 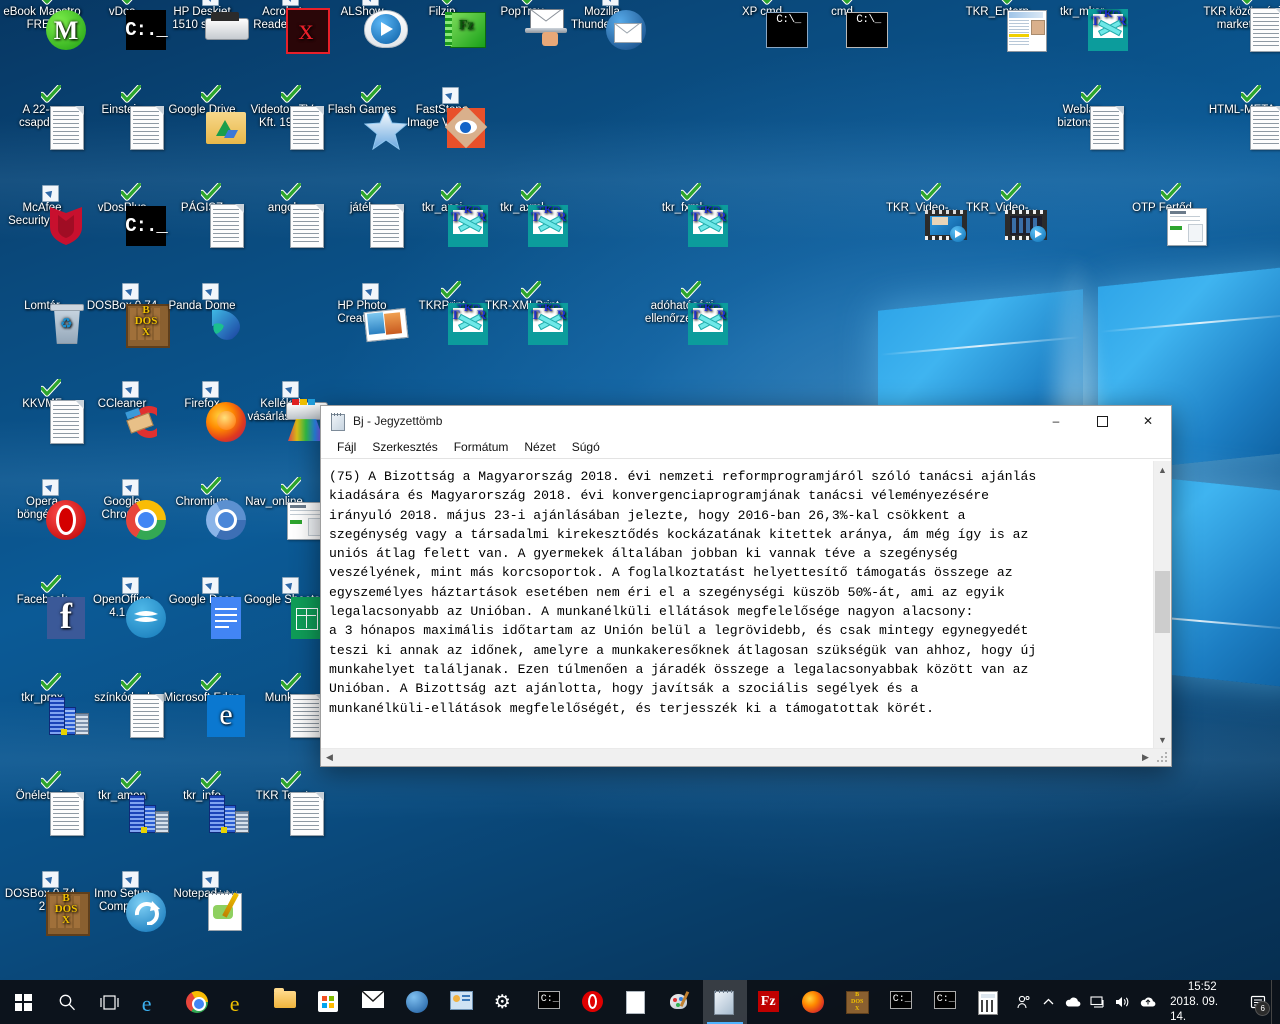 I want to click on desktop-icon-tkr-mksr: TKRTKRtkr_mksr, so click(x=1085, y=28).